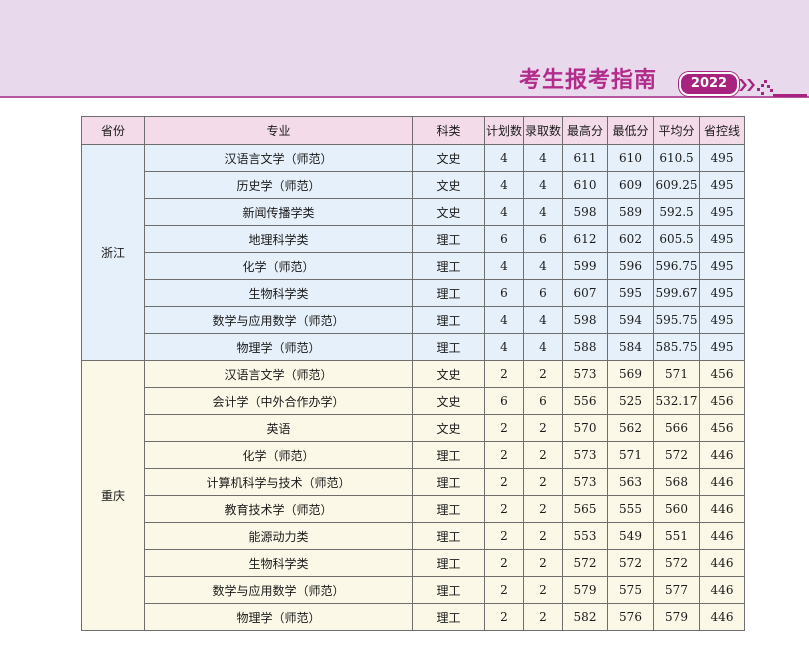  Describe the element at coordinates (585, 293) in the screenshot. I see `max-score-cell: 607` at that location.